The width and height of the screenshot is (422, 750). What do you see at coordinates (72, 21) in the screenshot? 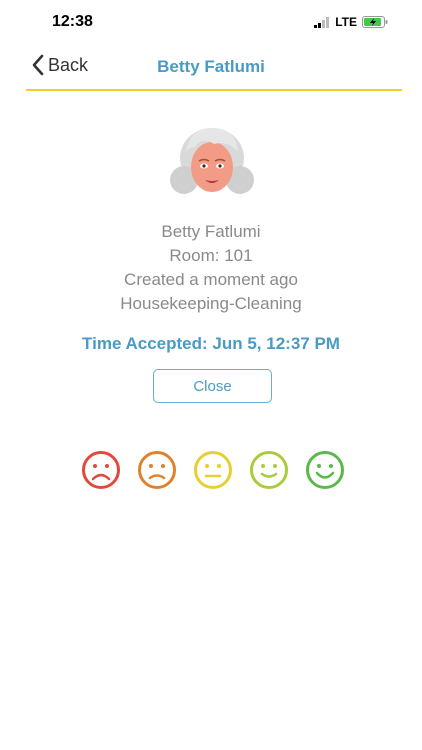
I see `status-time: 12:38` at bounding box center [72, 21].